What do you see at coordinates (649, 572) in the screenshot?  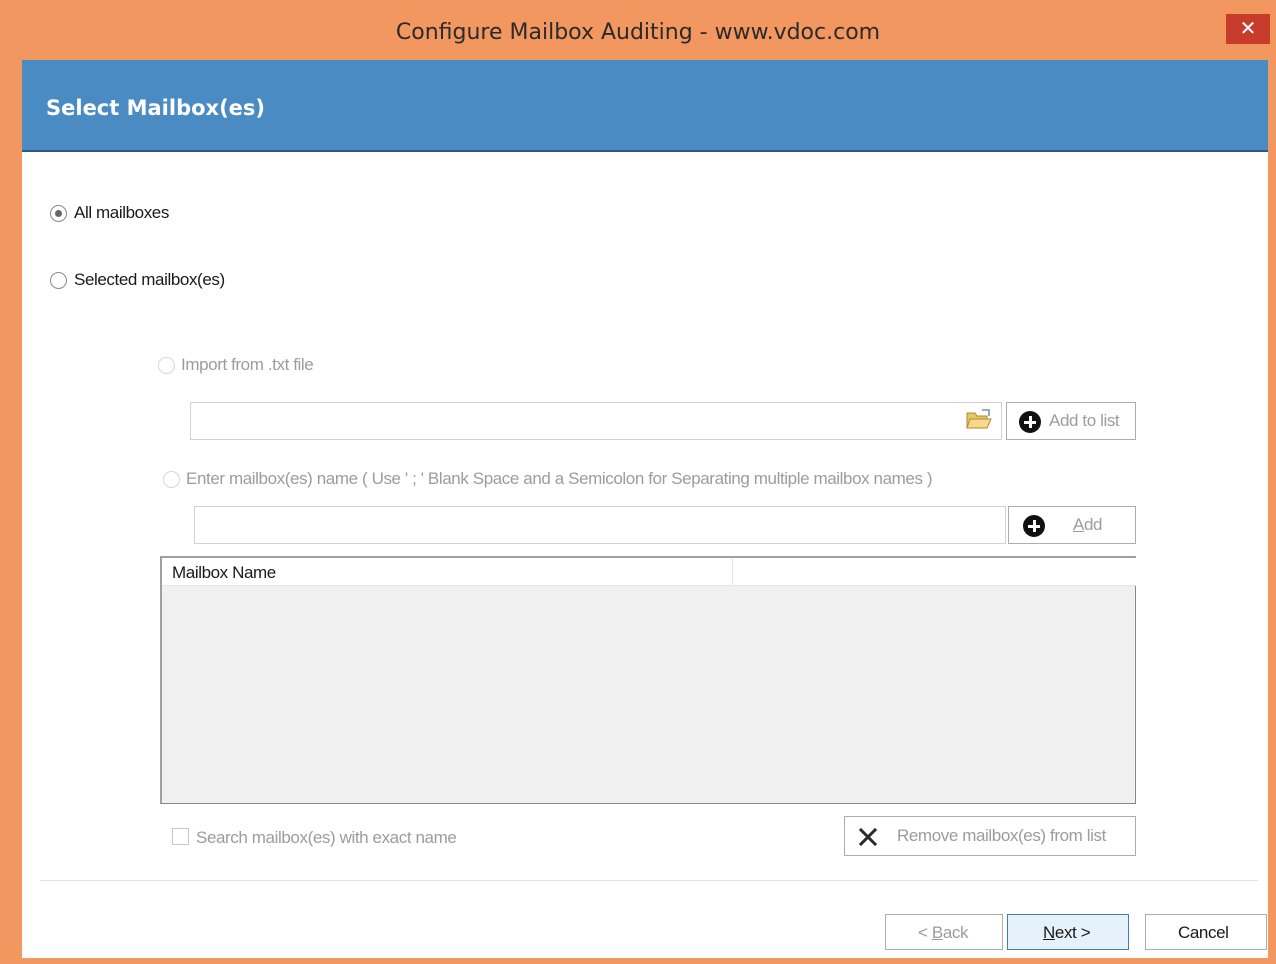 I see `list-header: Mailbox Name` at bounding box center [649, 572].